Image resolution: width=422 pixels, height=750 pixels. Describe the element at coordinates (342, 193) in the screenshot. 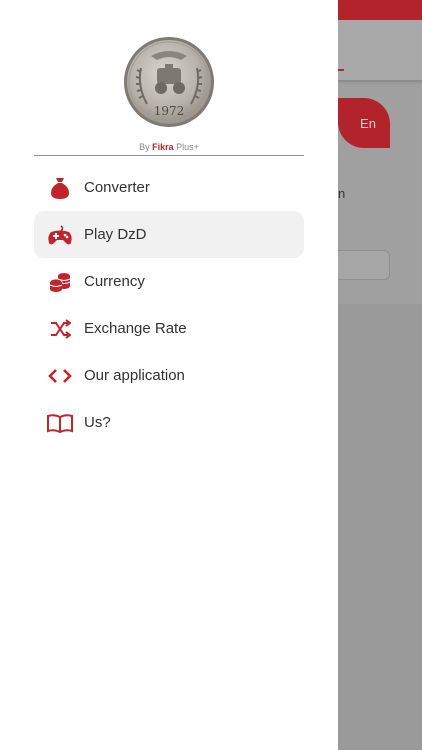

I see `background-text-fragment: n` at that location.